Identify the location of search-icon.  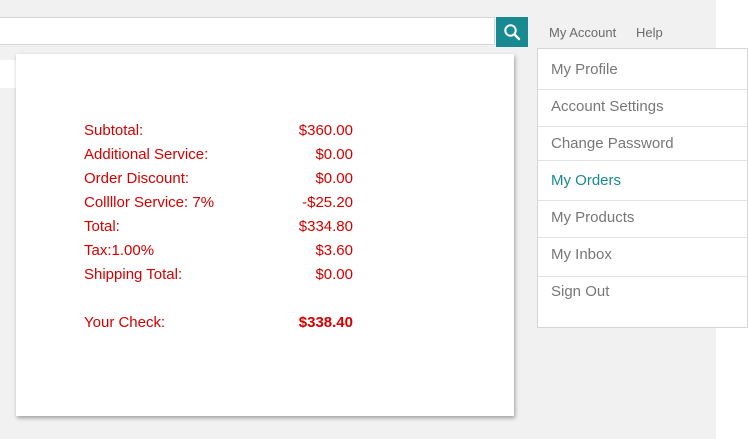
(512, 32).